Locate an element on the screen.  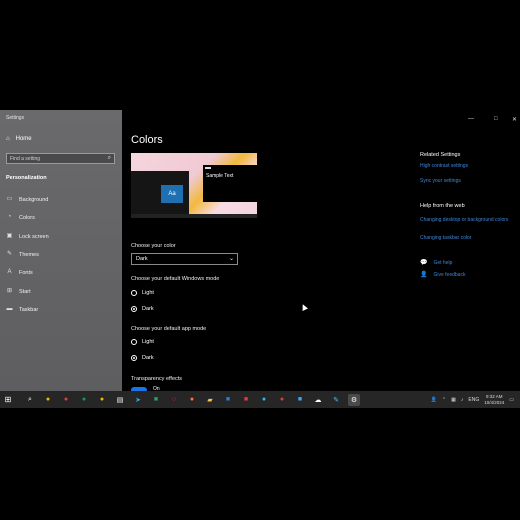
sidebar-item-label: Colors is located at coordinates (27, 217).